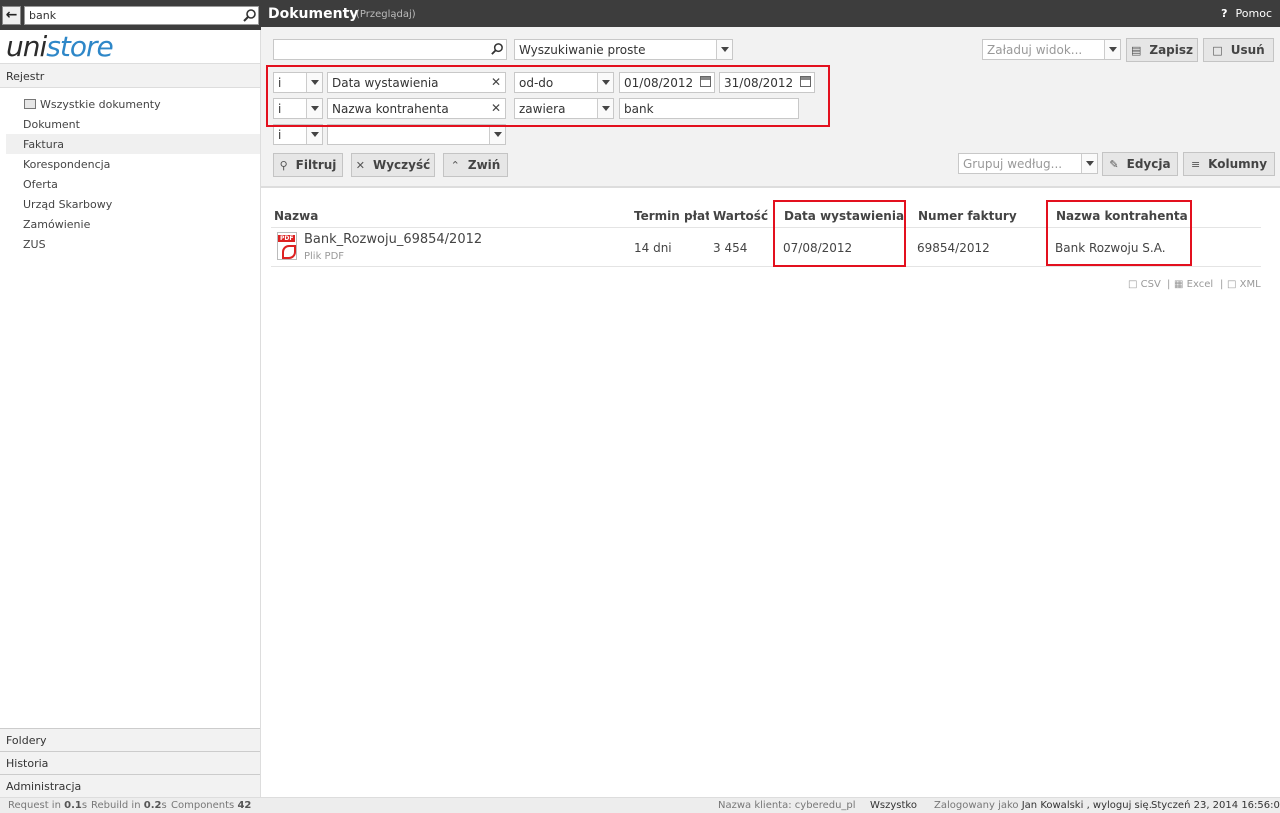 Image resolution: width=1280 pixels, height=813 pixels. What do you see at coordinates (133, 184) in the screenshot?
I see `tree-item-oferta: Oferta` at bounding box center [133, 184].